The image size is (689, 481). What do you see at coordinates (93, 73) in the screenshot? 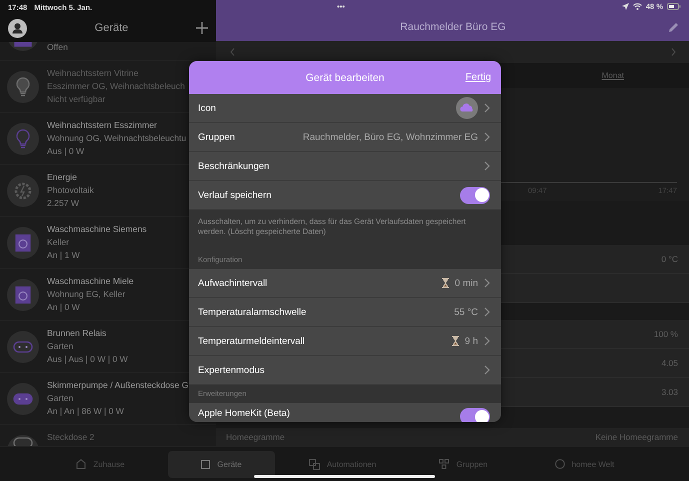
I see `device-name: Weihnachtsstern Vitrine` at bounding box center [93, 73].